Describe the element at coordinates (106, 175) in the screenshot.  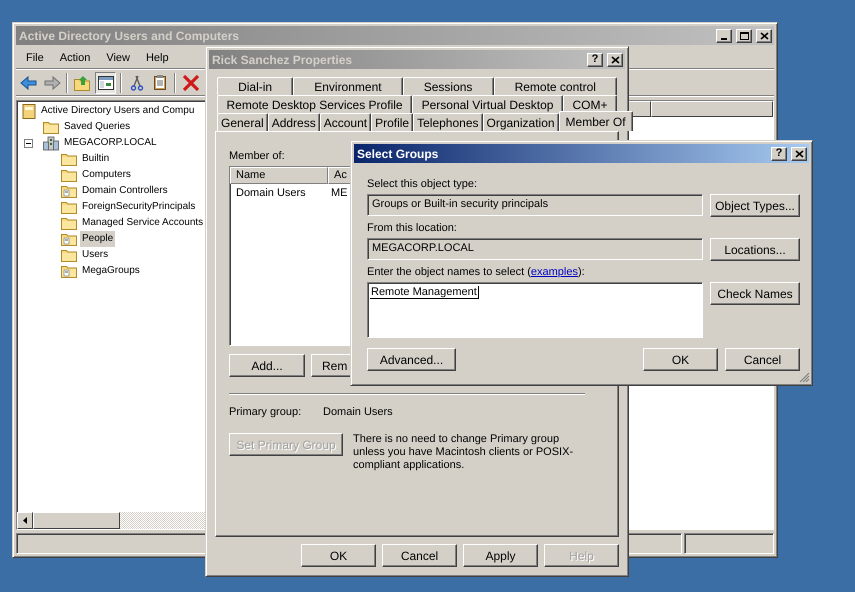
I see `tree-item: Computers` at that location.